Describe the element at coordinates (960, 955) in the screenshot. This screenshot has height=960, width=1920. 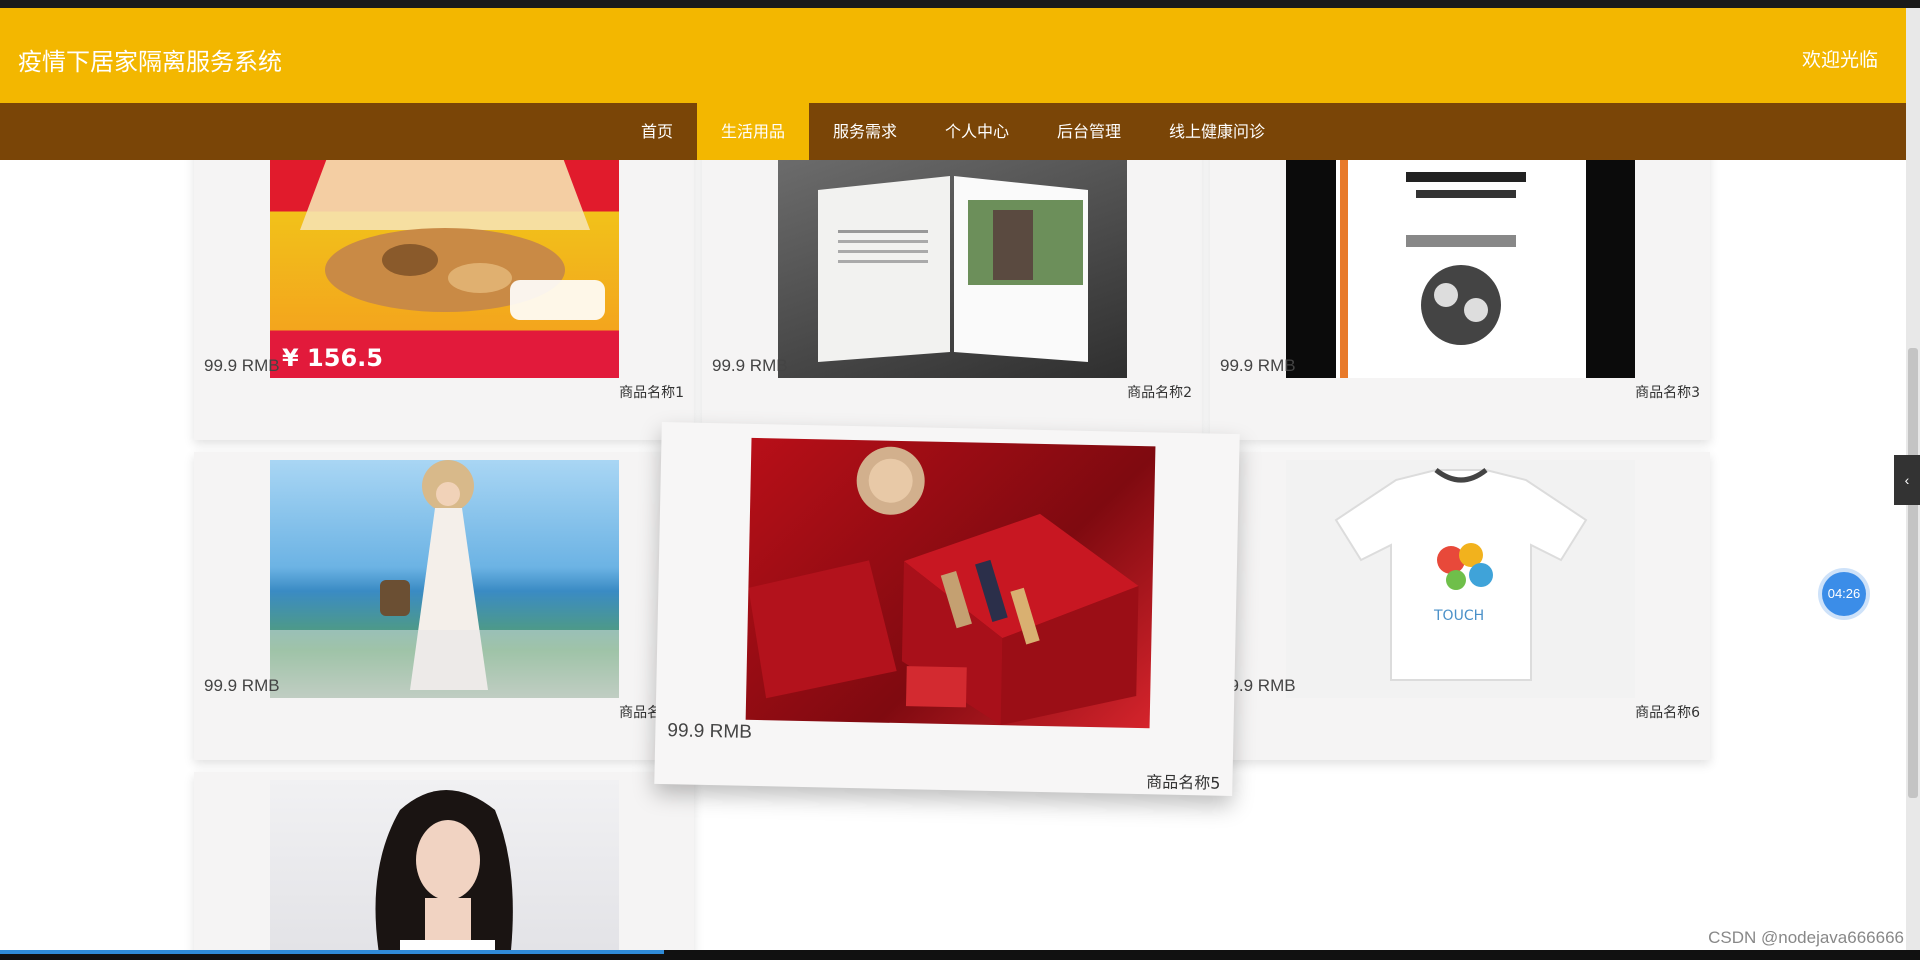
I see `bottom-bar` at that location.